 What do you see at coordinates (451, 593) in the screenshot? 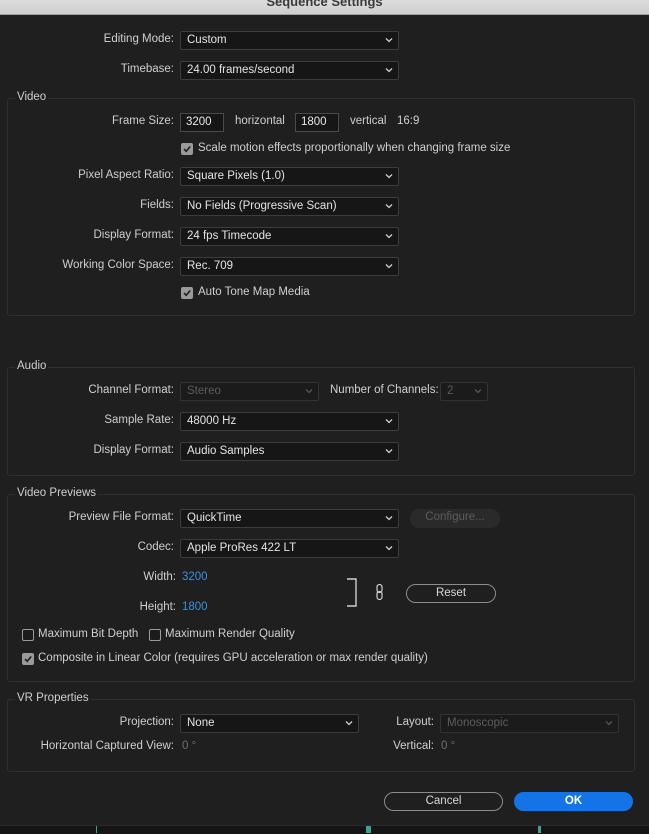
I see `reset-button: Reset` at bounding box center [451, 593].